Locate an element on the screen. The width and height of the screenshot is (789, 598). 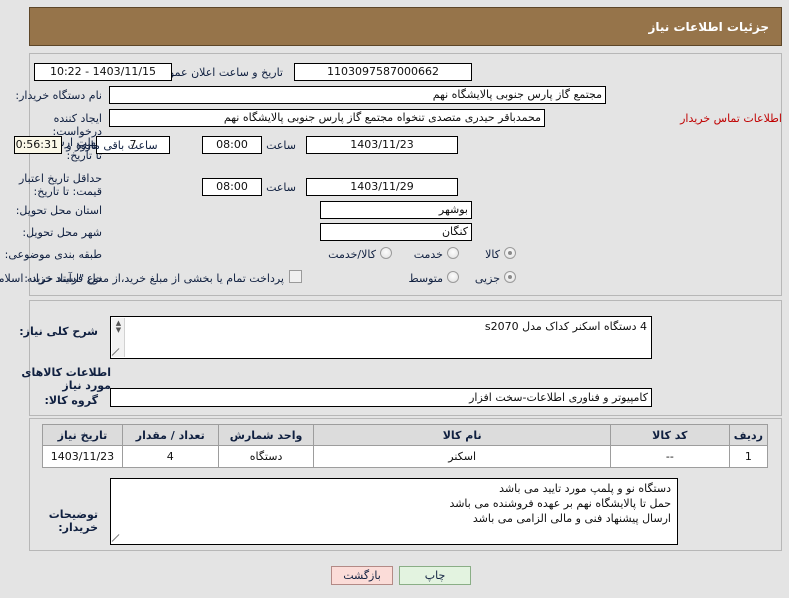
cell-code: -- is located at coordinates (670, 456).